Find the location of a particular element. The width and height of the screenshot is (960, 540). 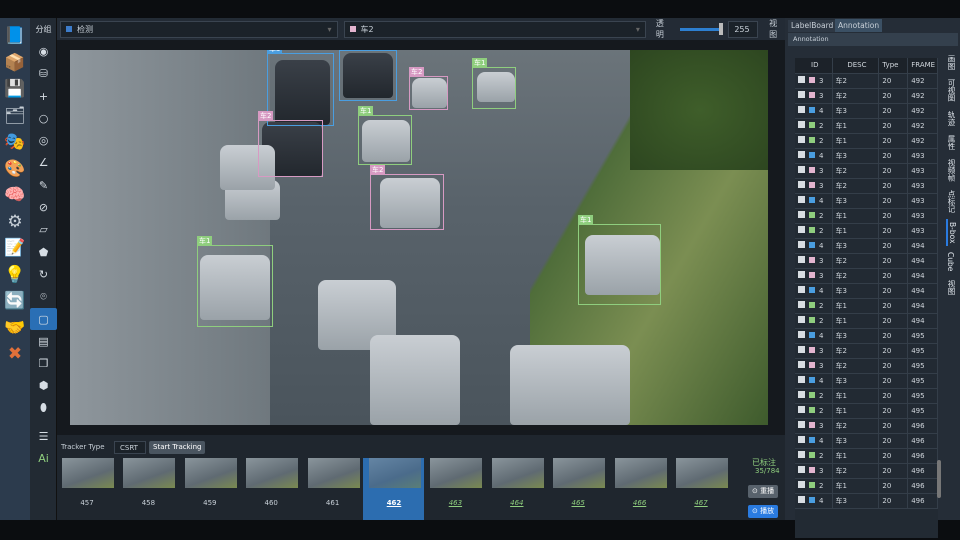

frame-number: 467 is located at coordinates (701, 503).